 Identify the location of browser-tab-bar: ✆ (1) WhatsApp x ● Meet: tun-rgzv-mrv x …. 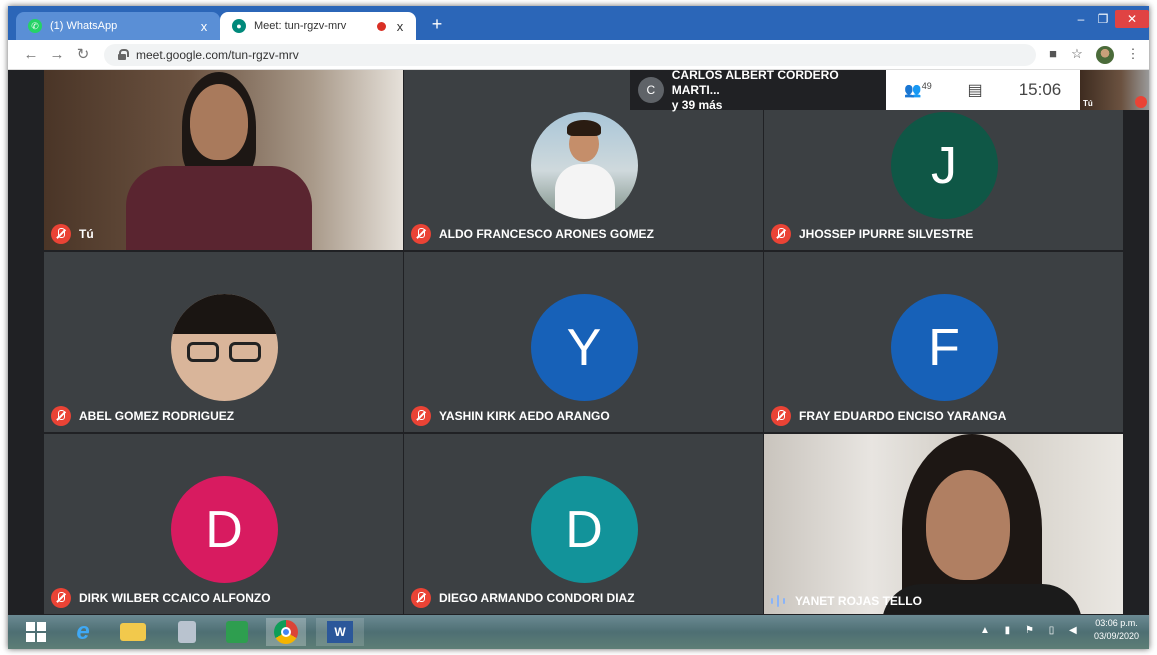
(578, 23).